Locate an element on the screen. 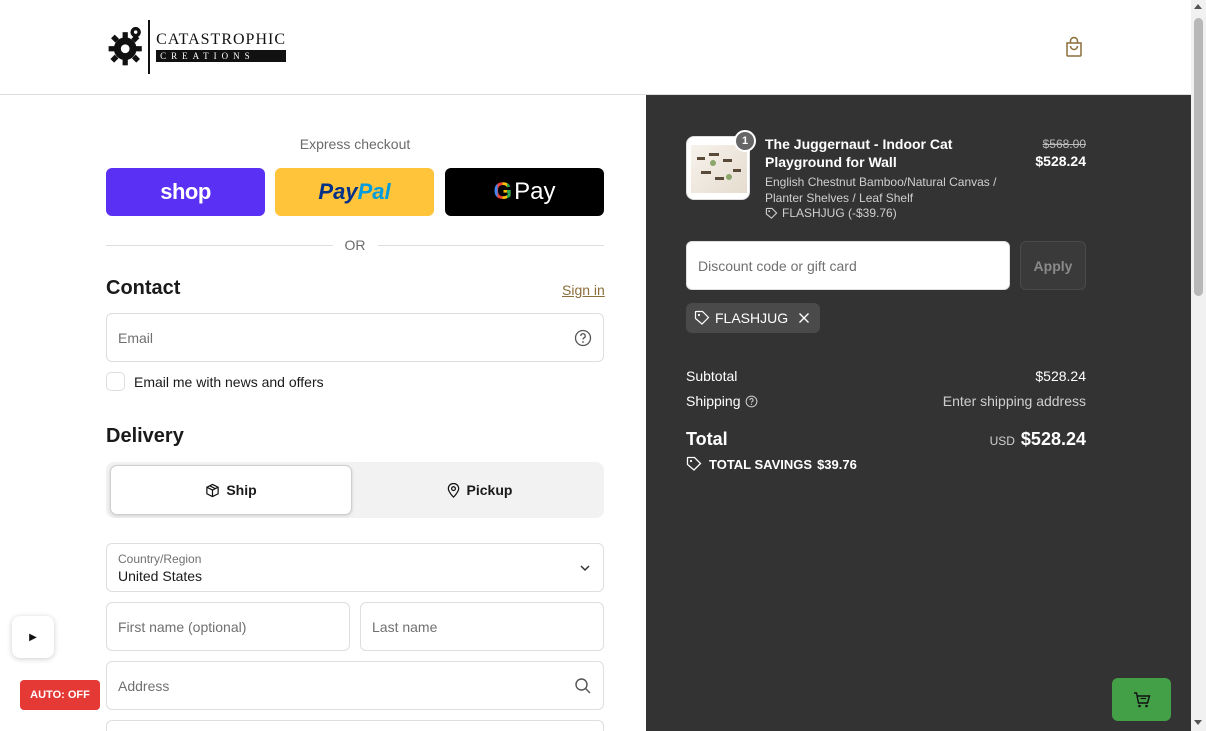 The image size is (1206, 731). play-icon: ▶ is located at coordinates (33, 637).